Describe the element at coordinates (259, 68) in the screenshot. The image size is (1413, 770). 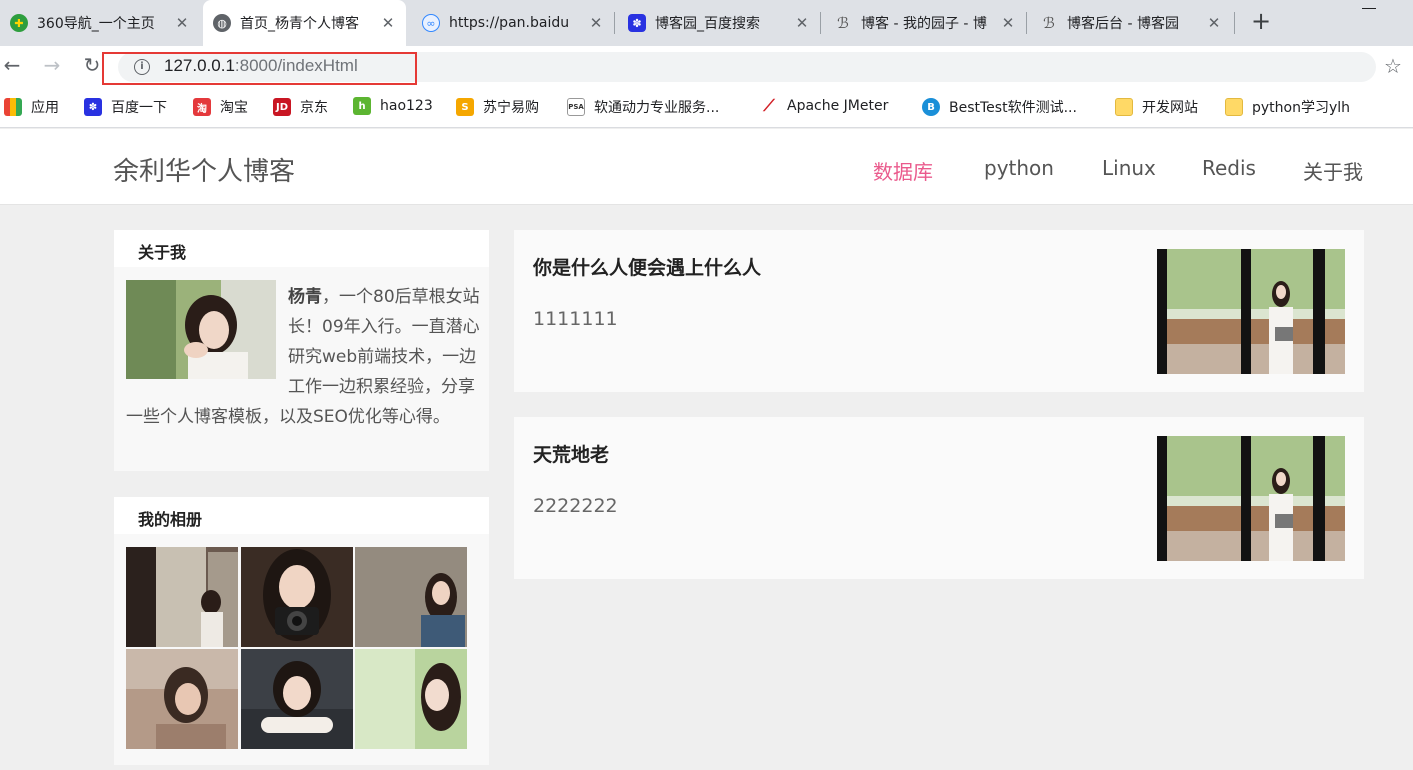
I see `url-highlight-box` at that location.